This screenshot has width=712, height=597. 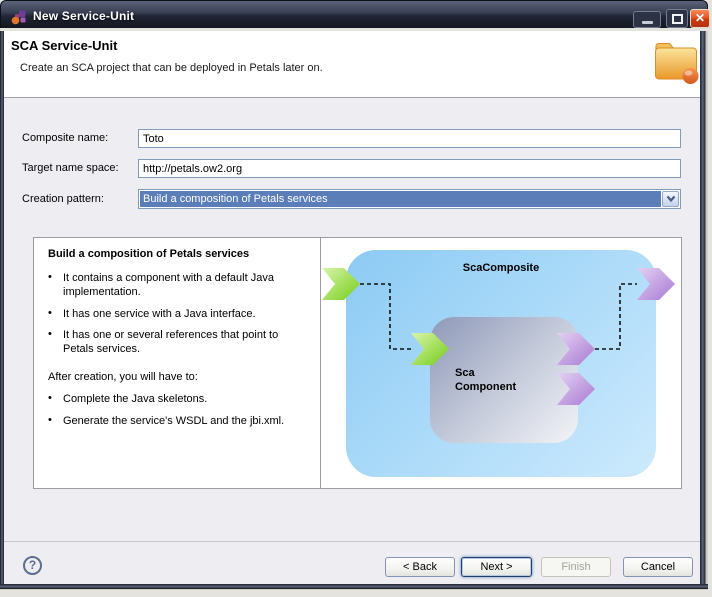 I want to click on target-namespace-label: Target name space:, so click(x=70, y=168).